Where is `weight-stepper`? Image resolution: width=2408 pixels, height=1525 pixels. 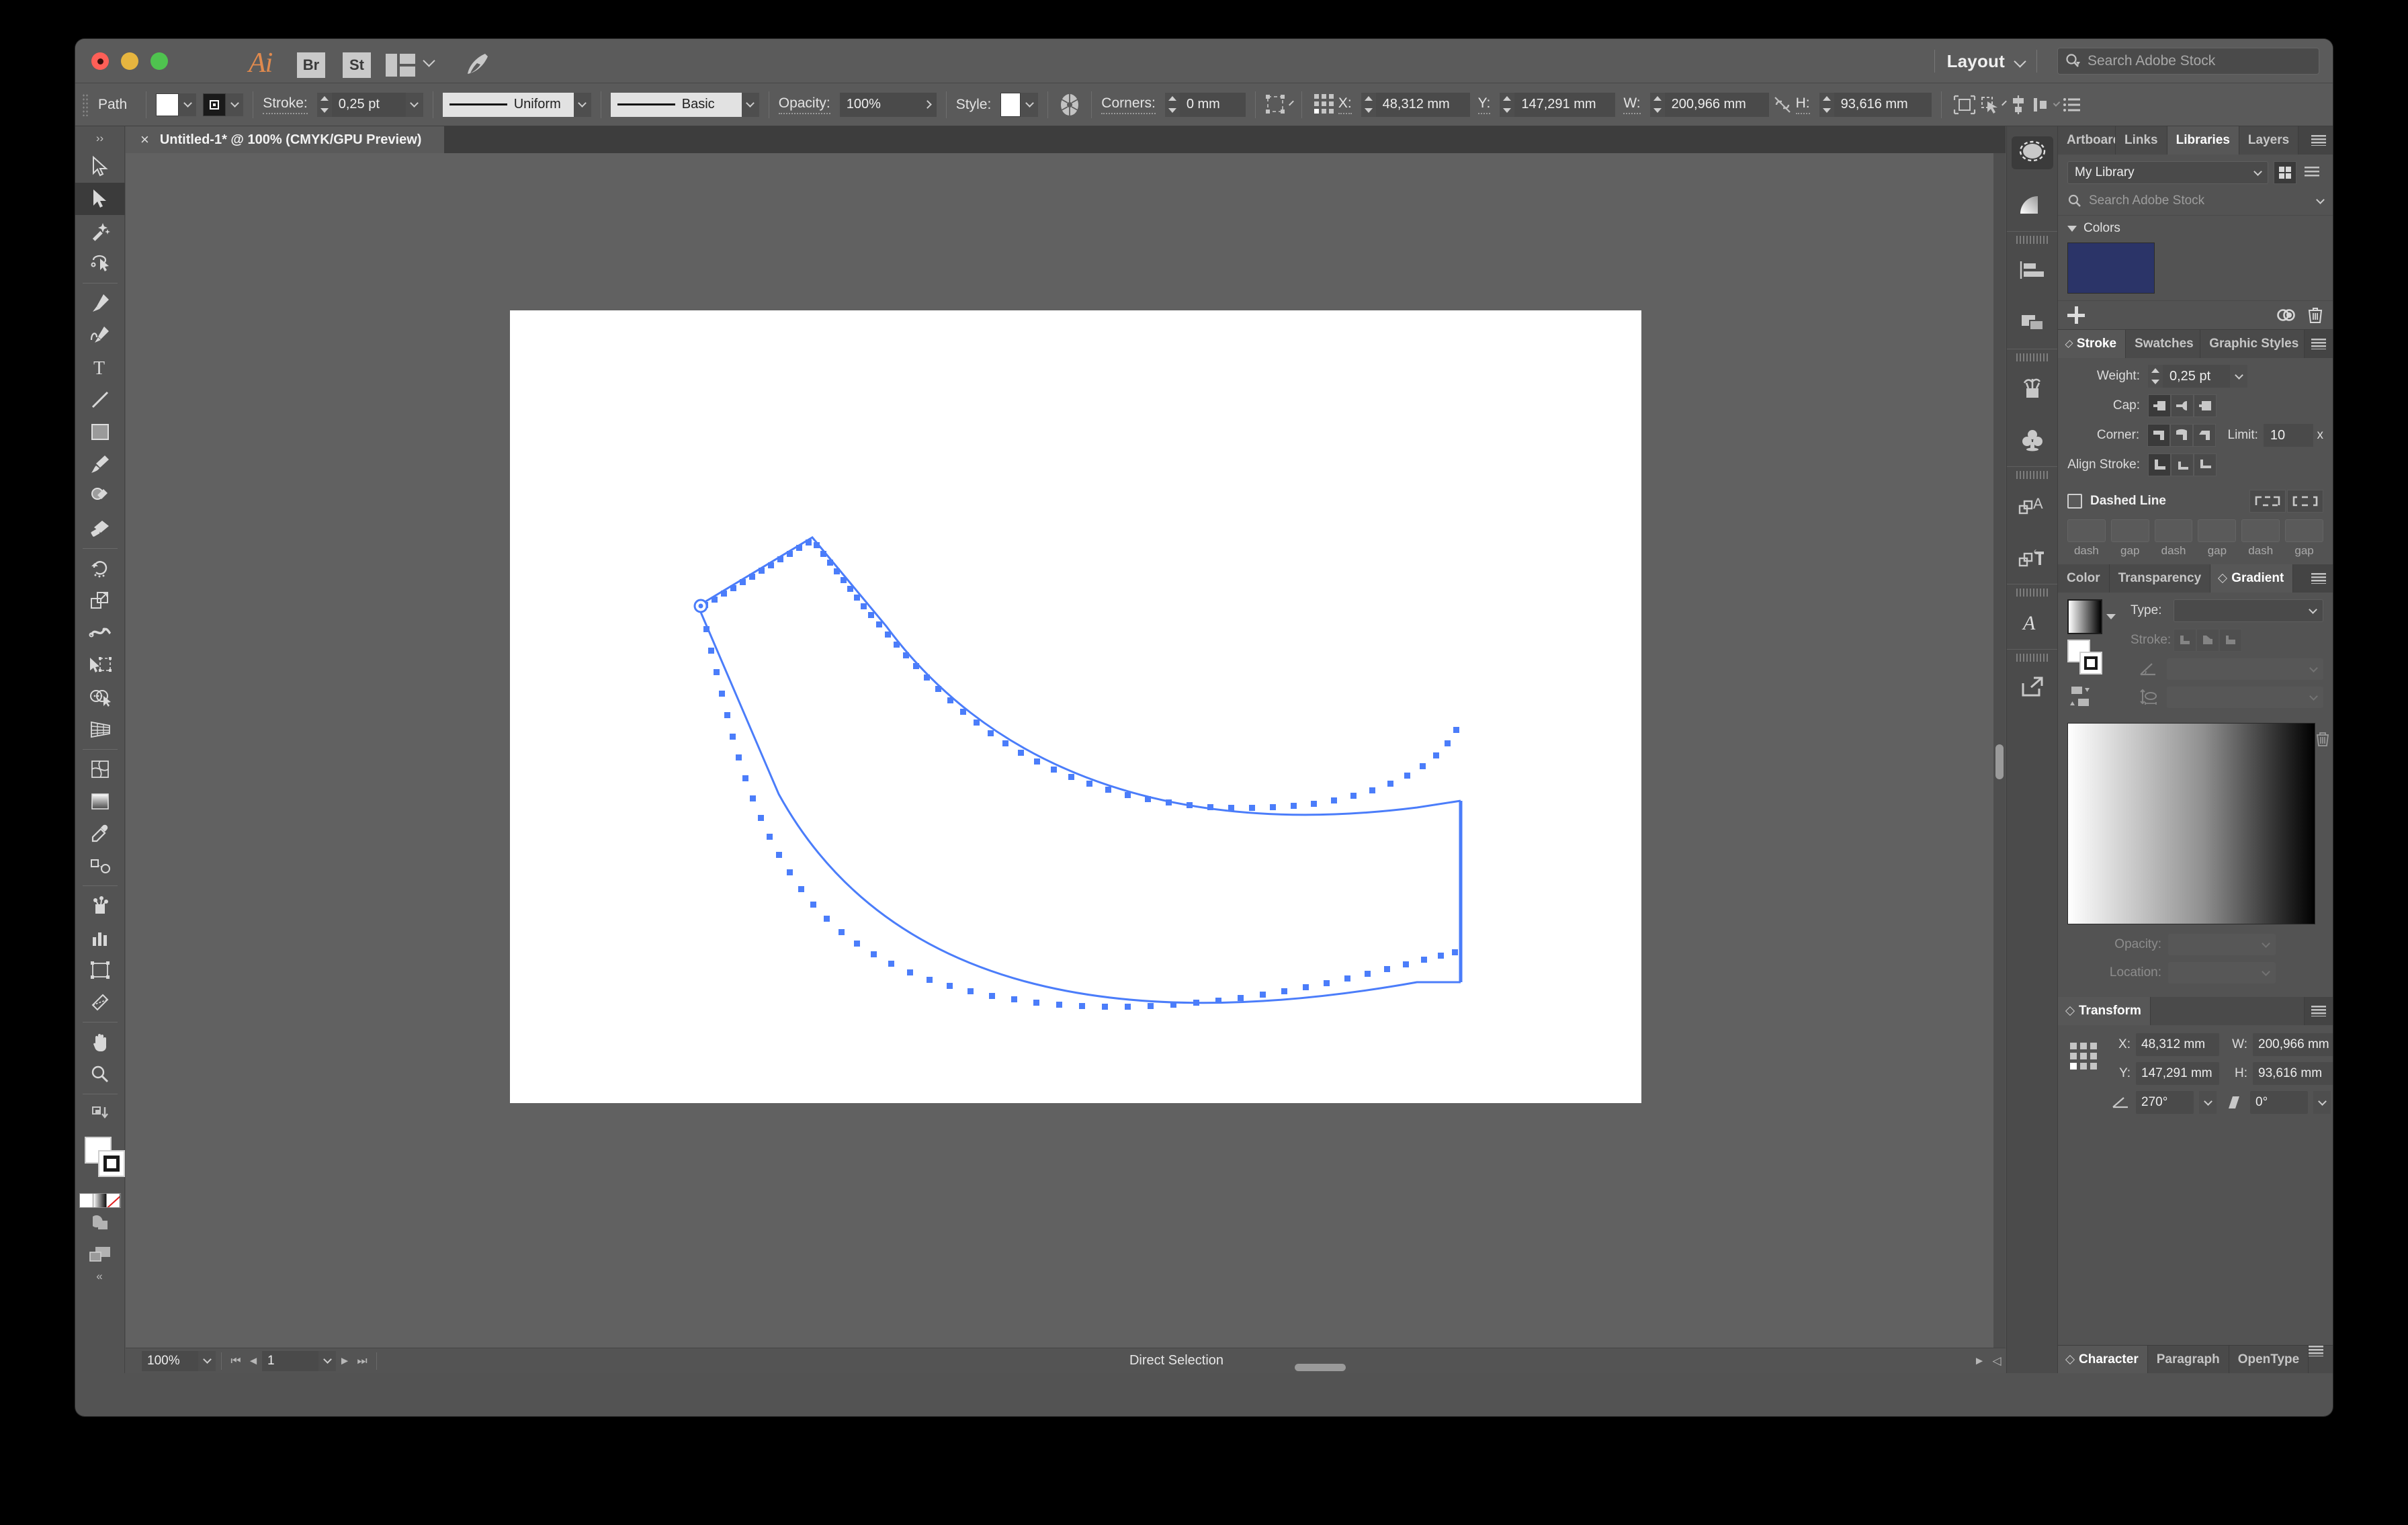 weight-stepper is located at coordinates (2155, 376).